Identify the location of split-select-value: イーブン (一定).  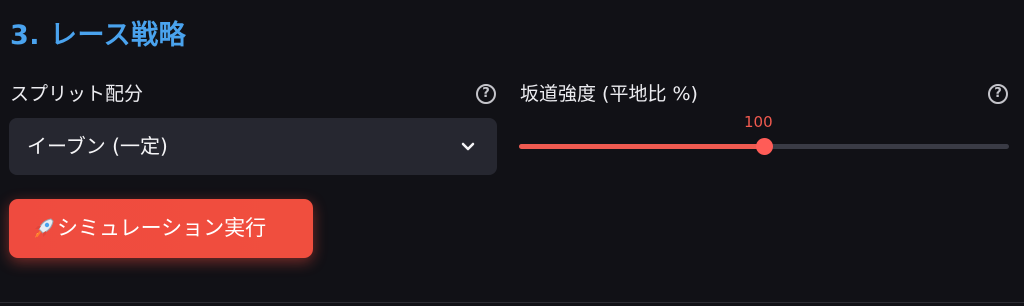
(97, 146).